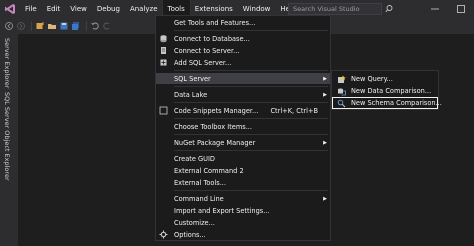 The height and width of the screenshot is (246, 474). I want to click on menu-item-label: SQL Server, so click(192, 78).